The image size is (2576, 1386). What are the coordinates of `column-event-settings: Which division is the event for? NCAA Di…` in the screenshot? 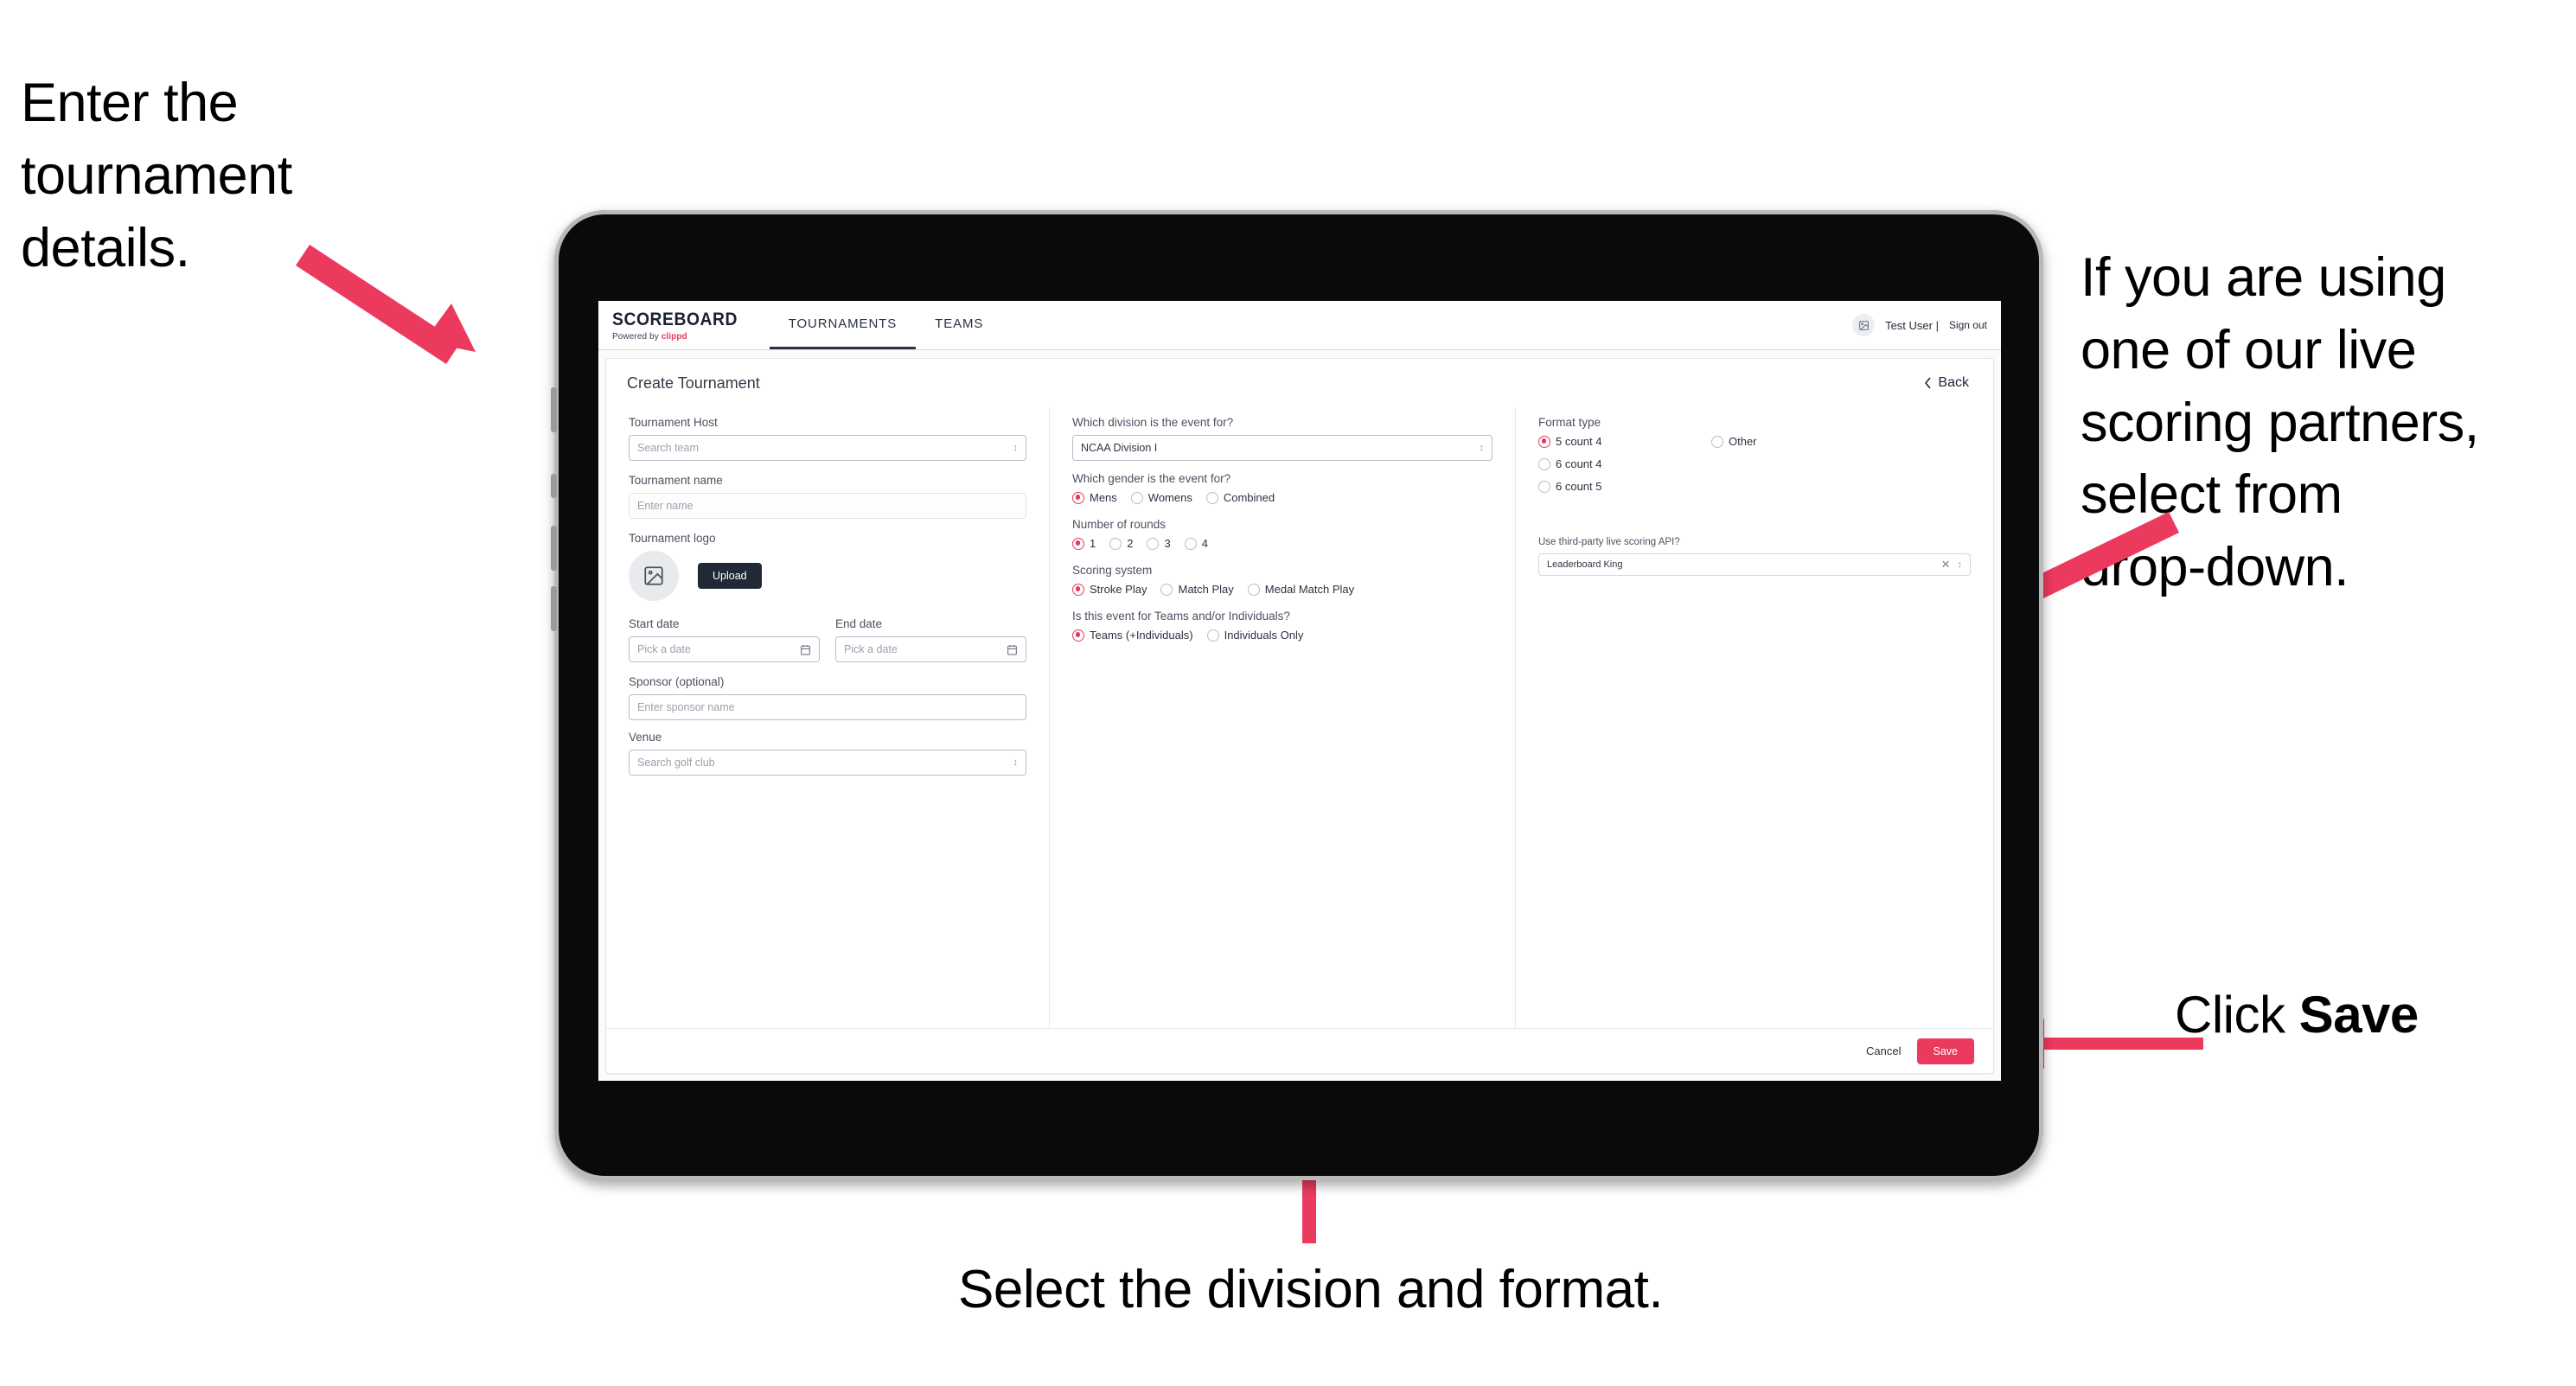 It's located at (1283, 717).